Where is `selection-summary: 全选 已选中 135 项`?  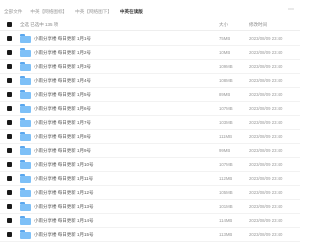 selection-summary: 全选 已选中 135 项 is located at coordinates (39, 25).